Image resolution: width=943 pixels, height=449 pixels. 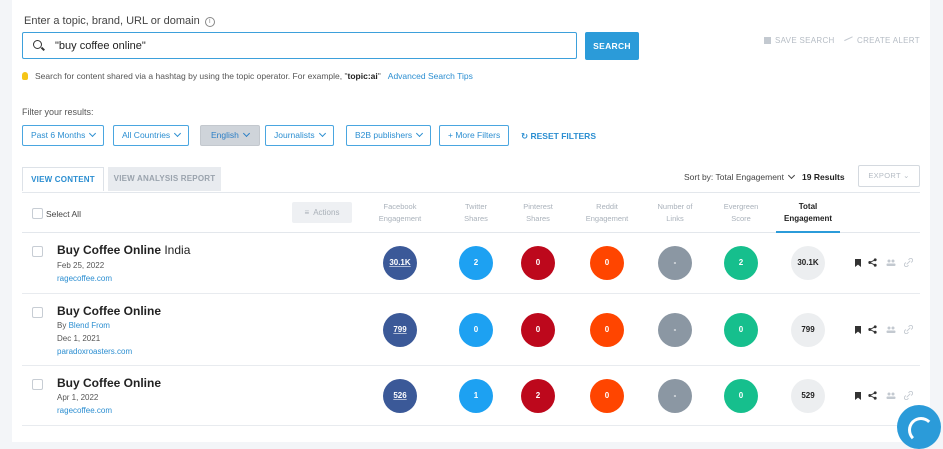 I want to click on column-line: Twitter, so click(x=476, y=206).